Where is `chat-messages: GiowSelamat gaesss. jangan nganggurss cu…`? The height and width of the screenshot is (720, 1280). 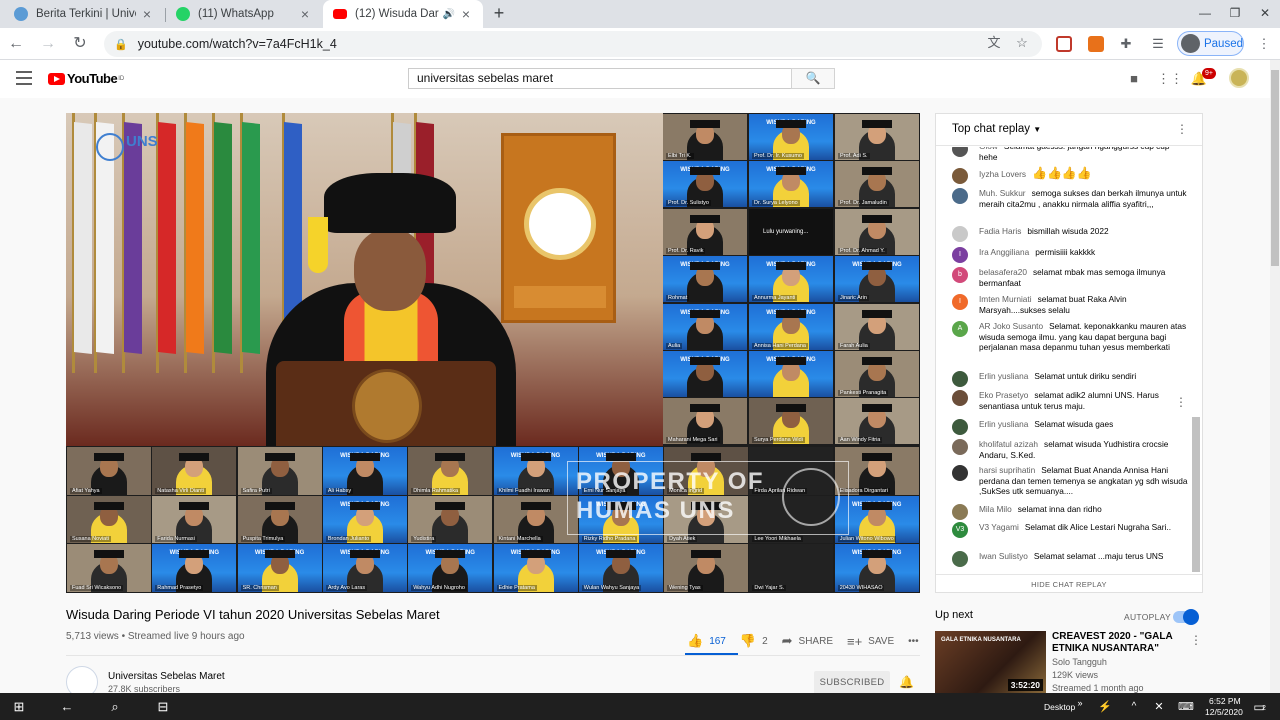
chat-messages: GiowSelamat gaesss. jangan nganggurss cu… is located at coordinates (1063, 360).